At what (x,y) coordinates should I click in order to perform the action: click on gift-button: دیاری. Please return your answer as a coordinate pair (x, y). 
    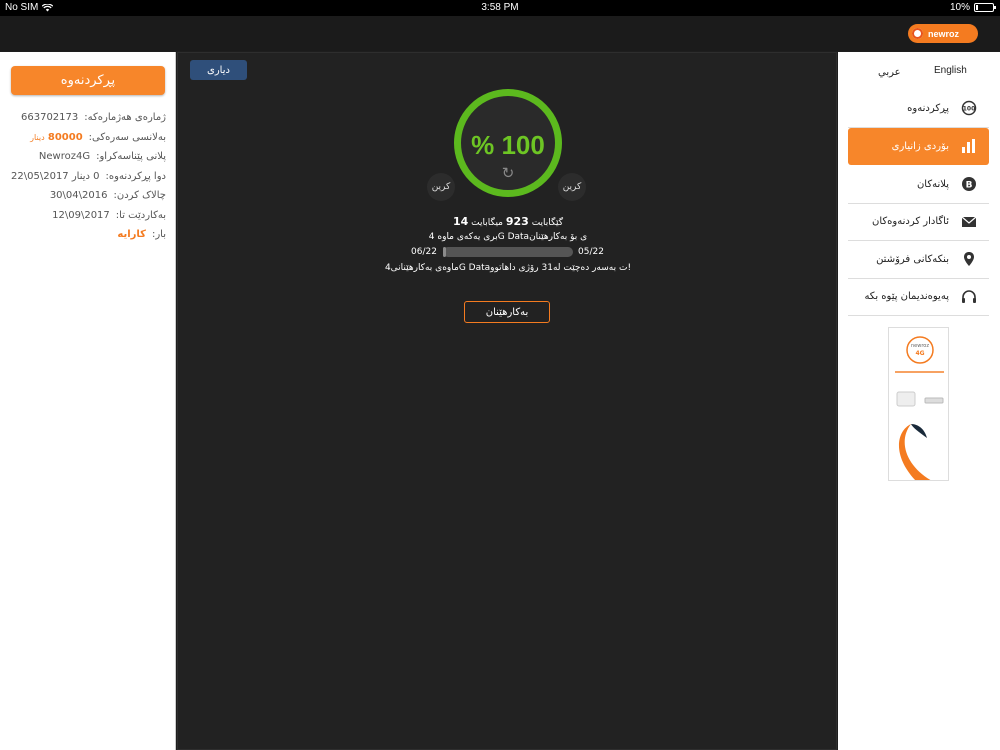
    Looking at the image, I should click on (218, 70).